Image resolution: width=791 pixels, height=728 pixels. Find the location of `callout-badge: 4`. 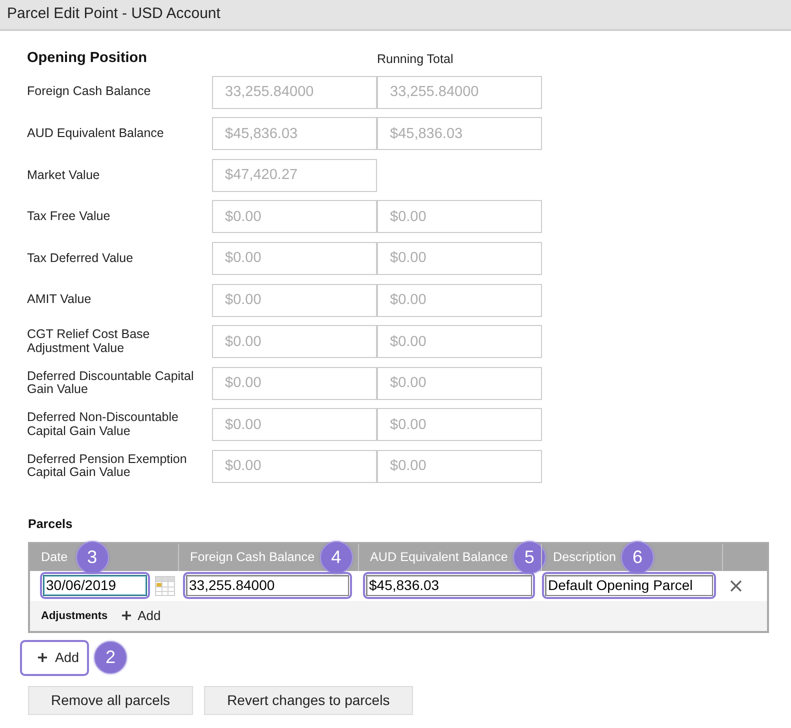

callout-badge: 4 is located at coordinates (336, 557).